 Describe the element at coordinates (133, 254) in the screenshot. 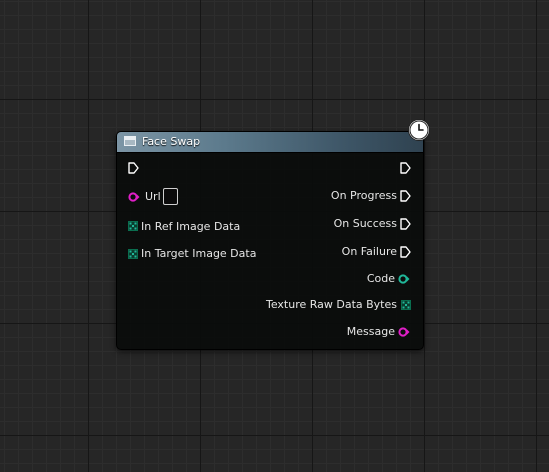

I see `in-target-image-data-pin` at that location.